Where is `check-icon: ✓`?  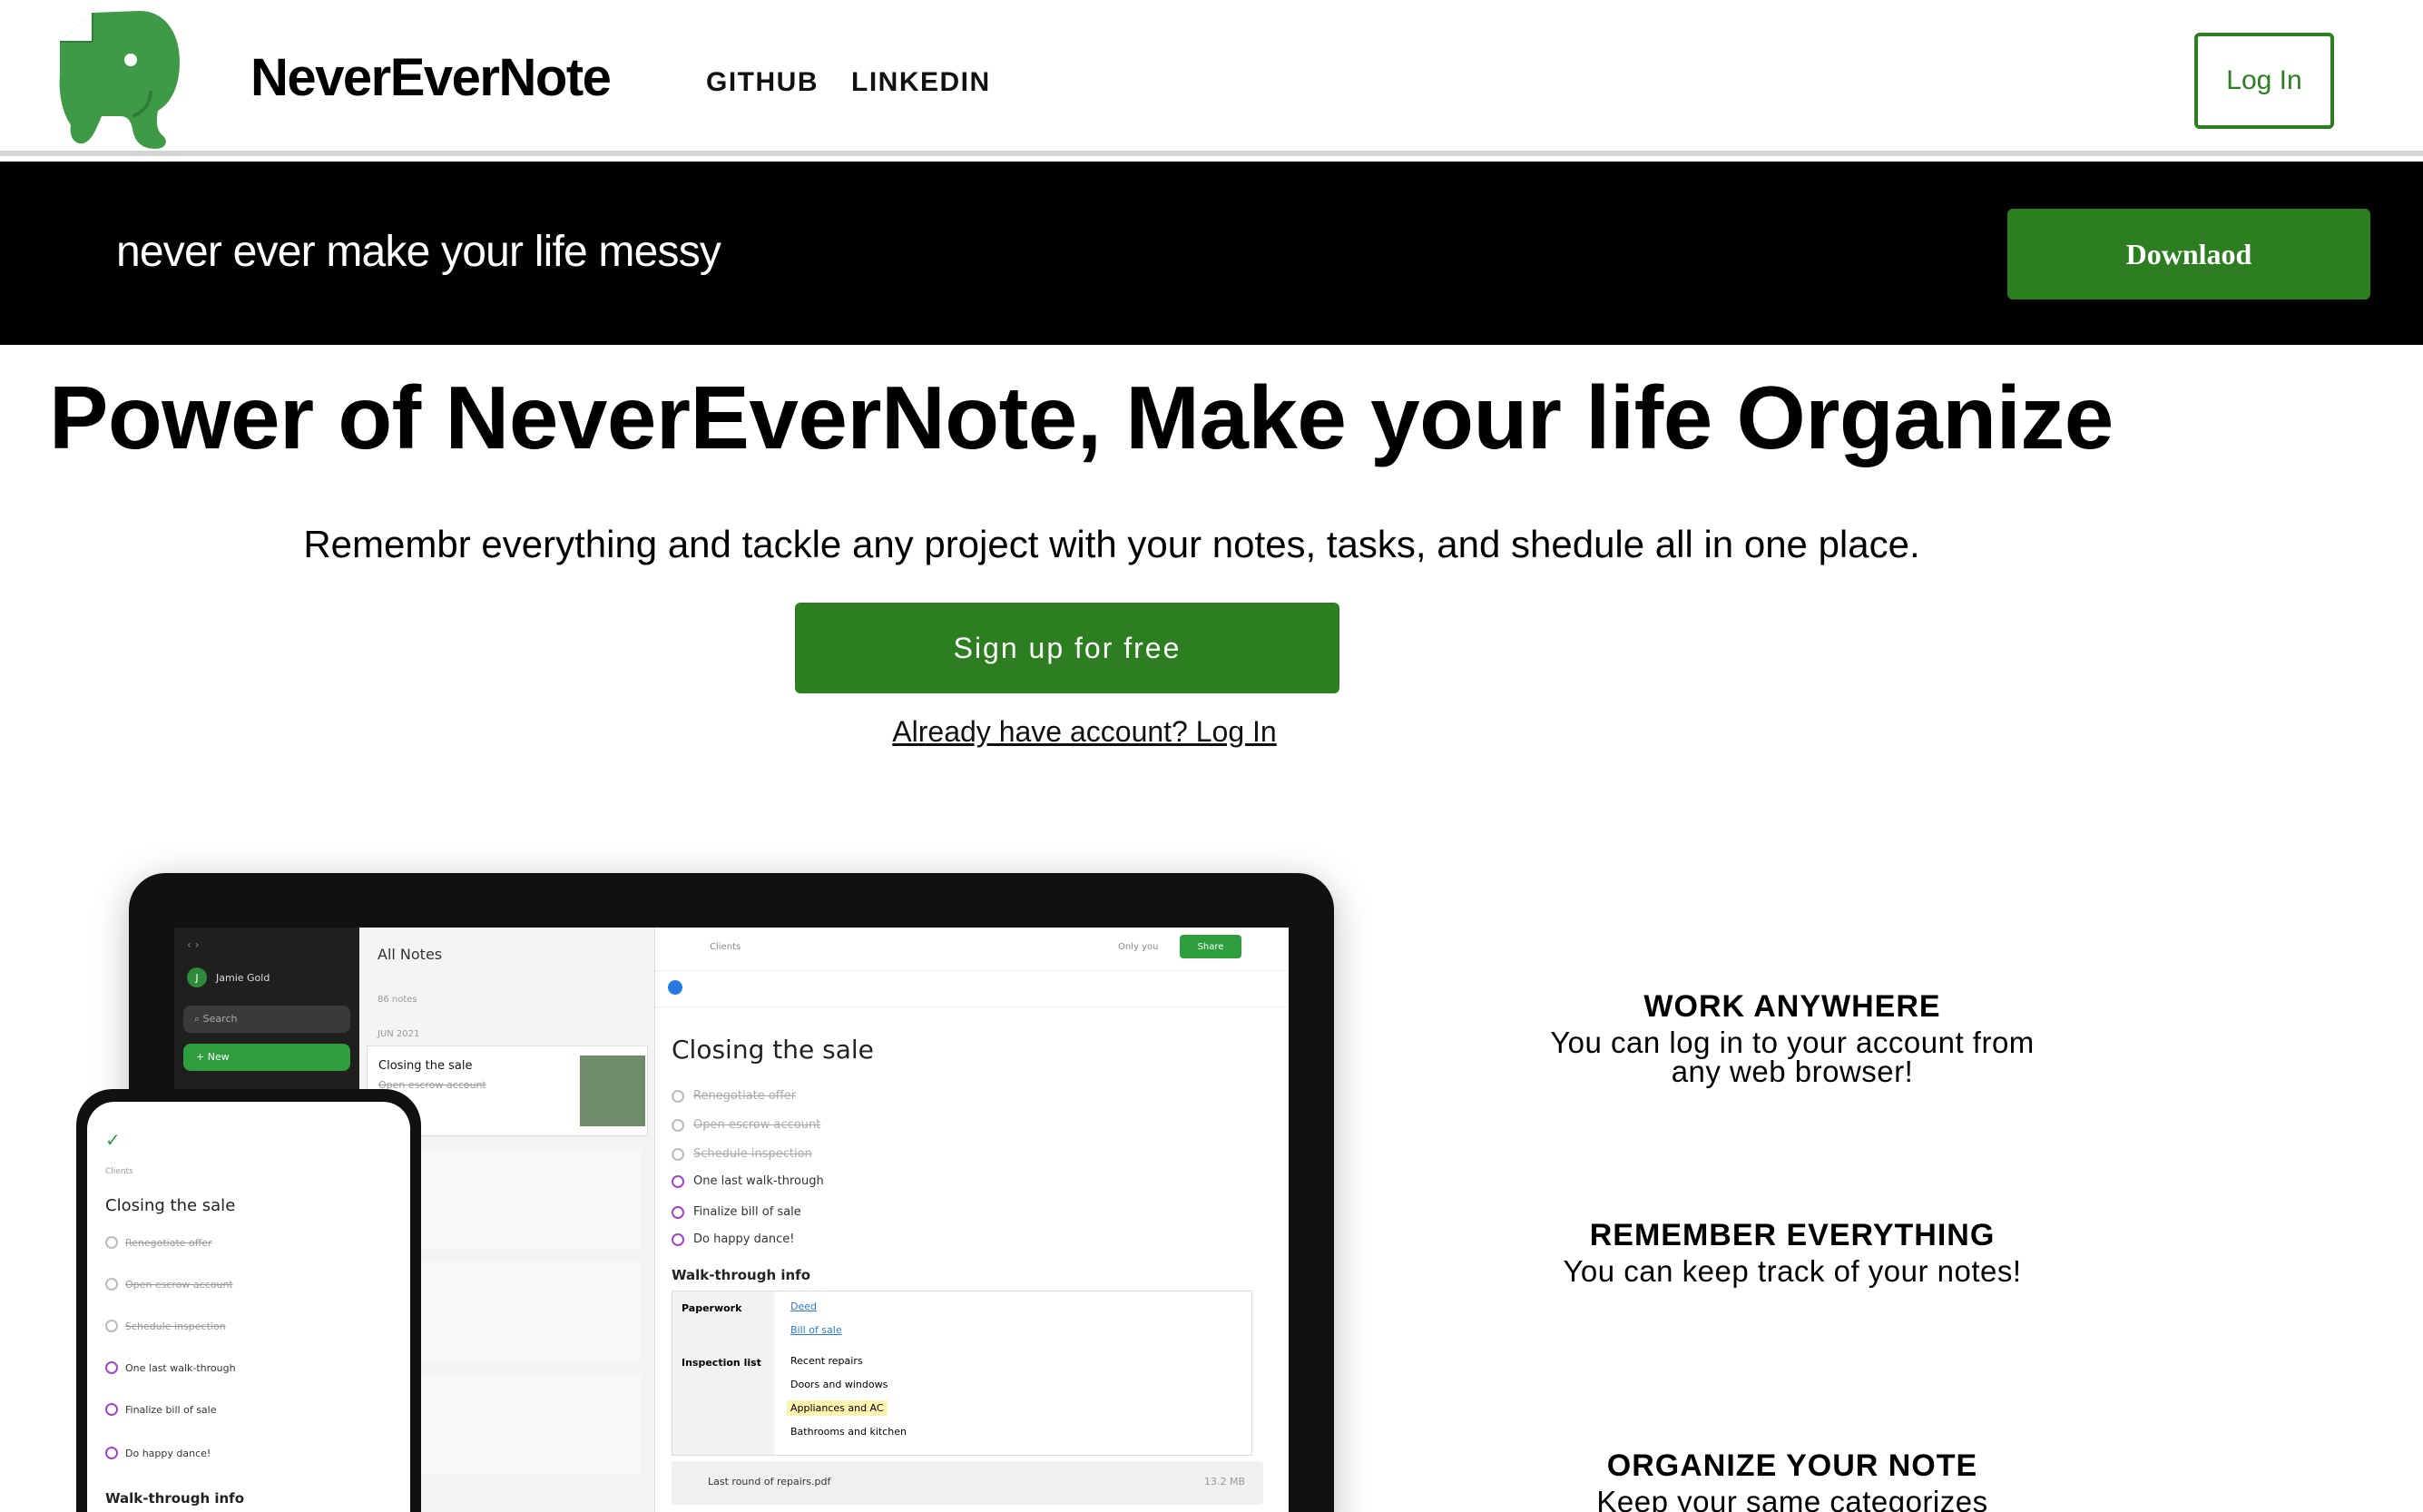
check-icon: ✓ is located at coordinates (113, 1140).